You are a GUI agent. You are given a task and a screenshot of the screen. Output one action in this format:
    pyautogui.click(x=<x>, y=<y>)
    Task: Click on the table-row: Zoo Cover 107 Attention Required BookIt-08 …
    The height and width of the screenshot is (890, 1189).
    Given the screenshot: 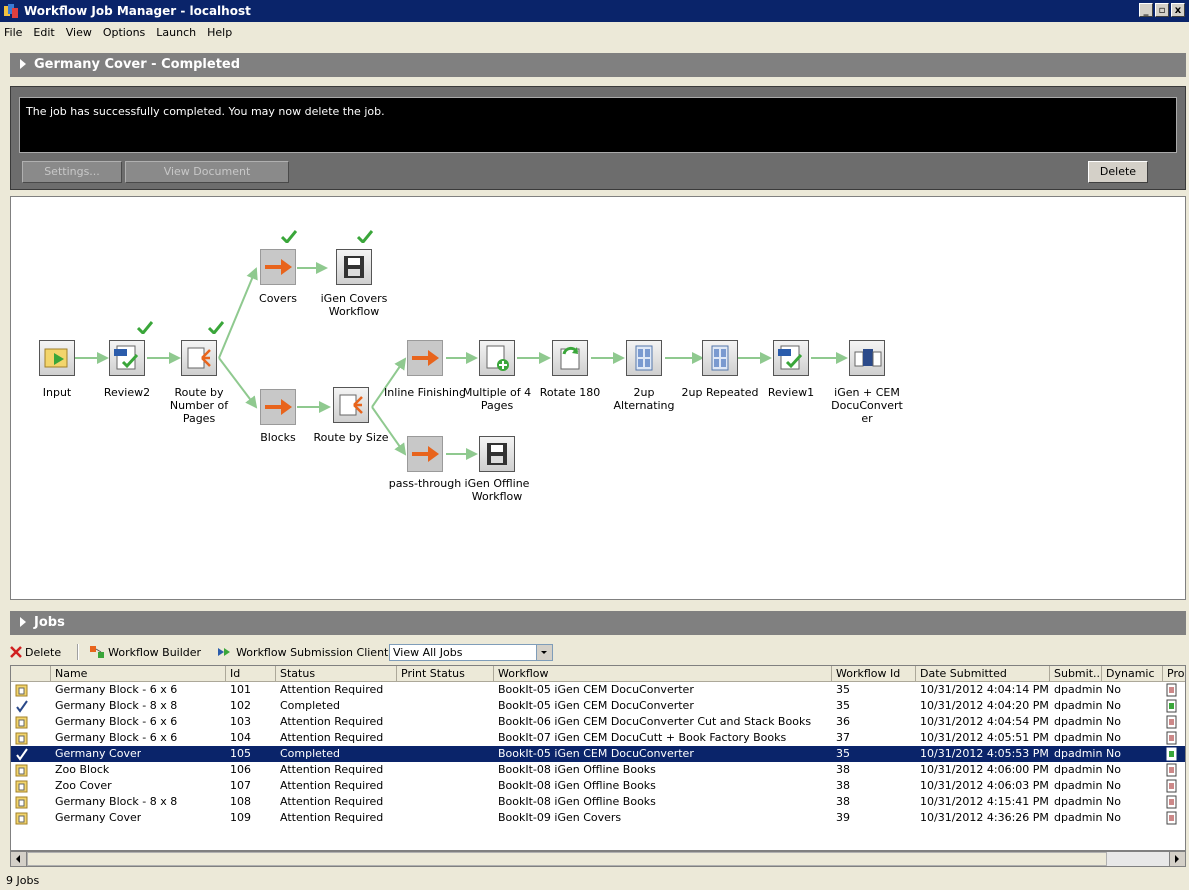 What is the action you would take?
    pyautogui.click(x=598, y=786)
    